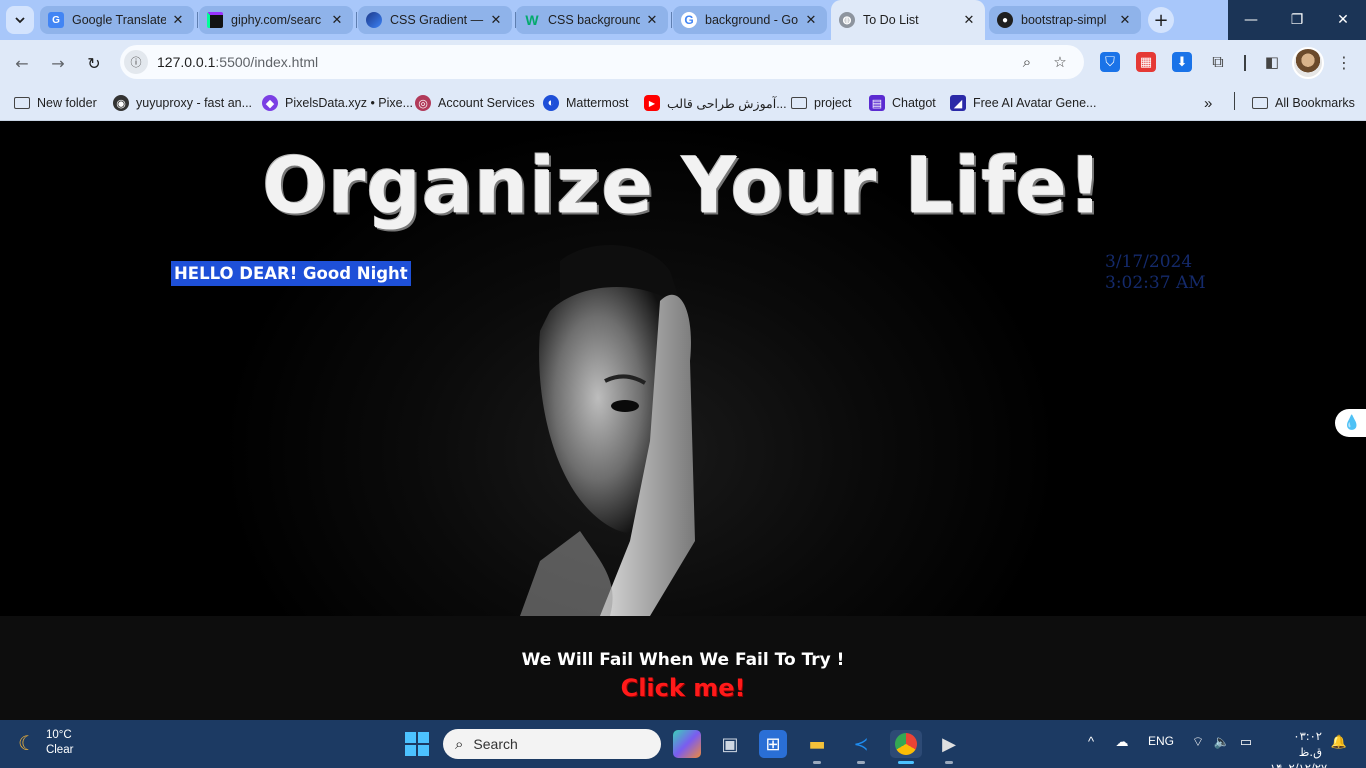 This screenshot has width=1366, height=768. I want to click on all-bookmarks-button: All Bookmarks, so click(1303, 103).